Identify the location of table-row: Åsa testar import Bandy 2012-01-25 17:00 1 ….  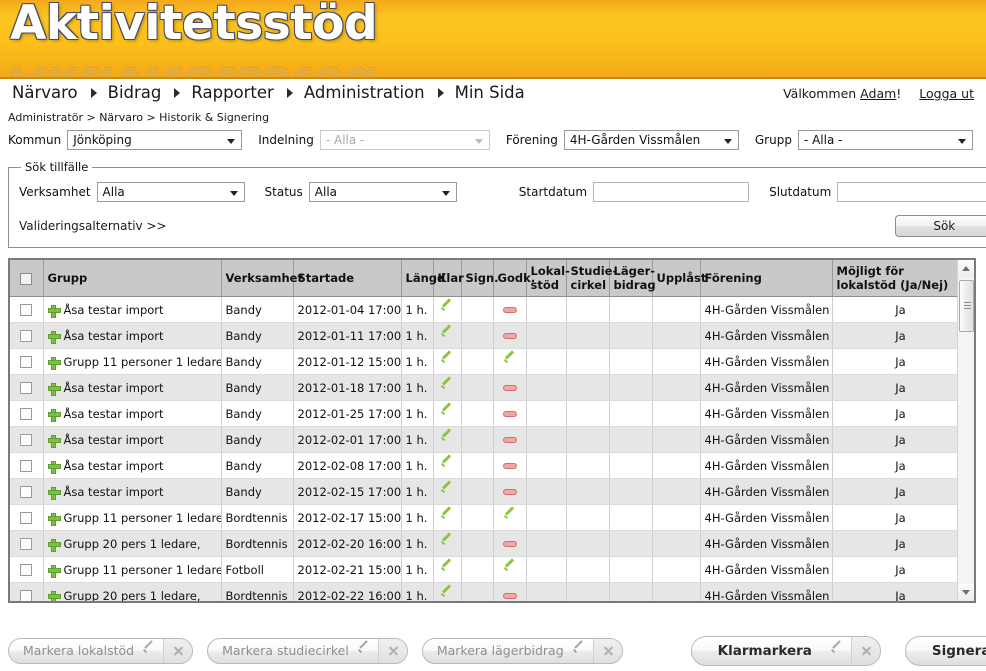
(483, 413).